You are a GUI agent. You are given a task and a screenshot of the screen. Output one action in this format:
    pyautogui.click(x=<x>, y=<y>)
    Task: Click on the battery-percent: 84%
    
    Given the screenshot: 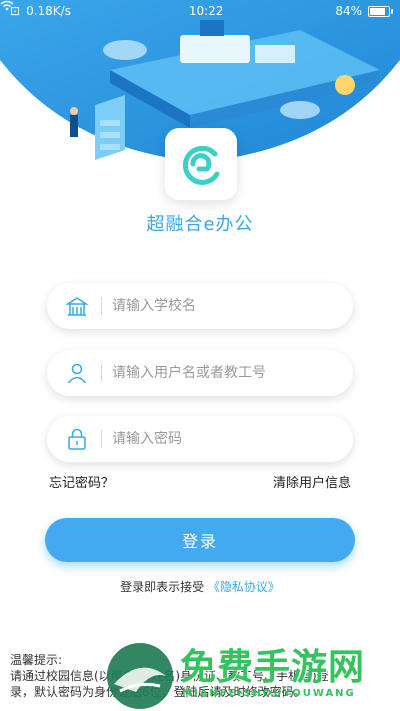 What is the action you would take?
    pyautogui.click(x=348, y=11)
    